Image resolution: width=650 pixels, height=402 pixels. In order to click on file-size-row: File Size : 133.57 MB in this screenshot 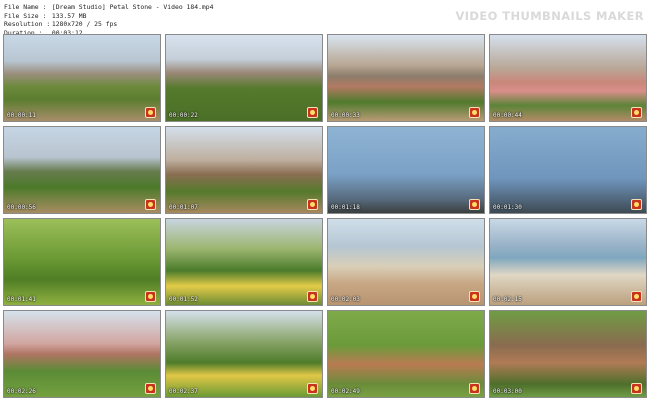, I will do `click(108, 16)`.